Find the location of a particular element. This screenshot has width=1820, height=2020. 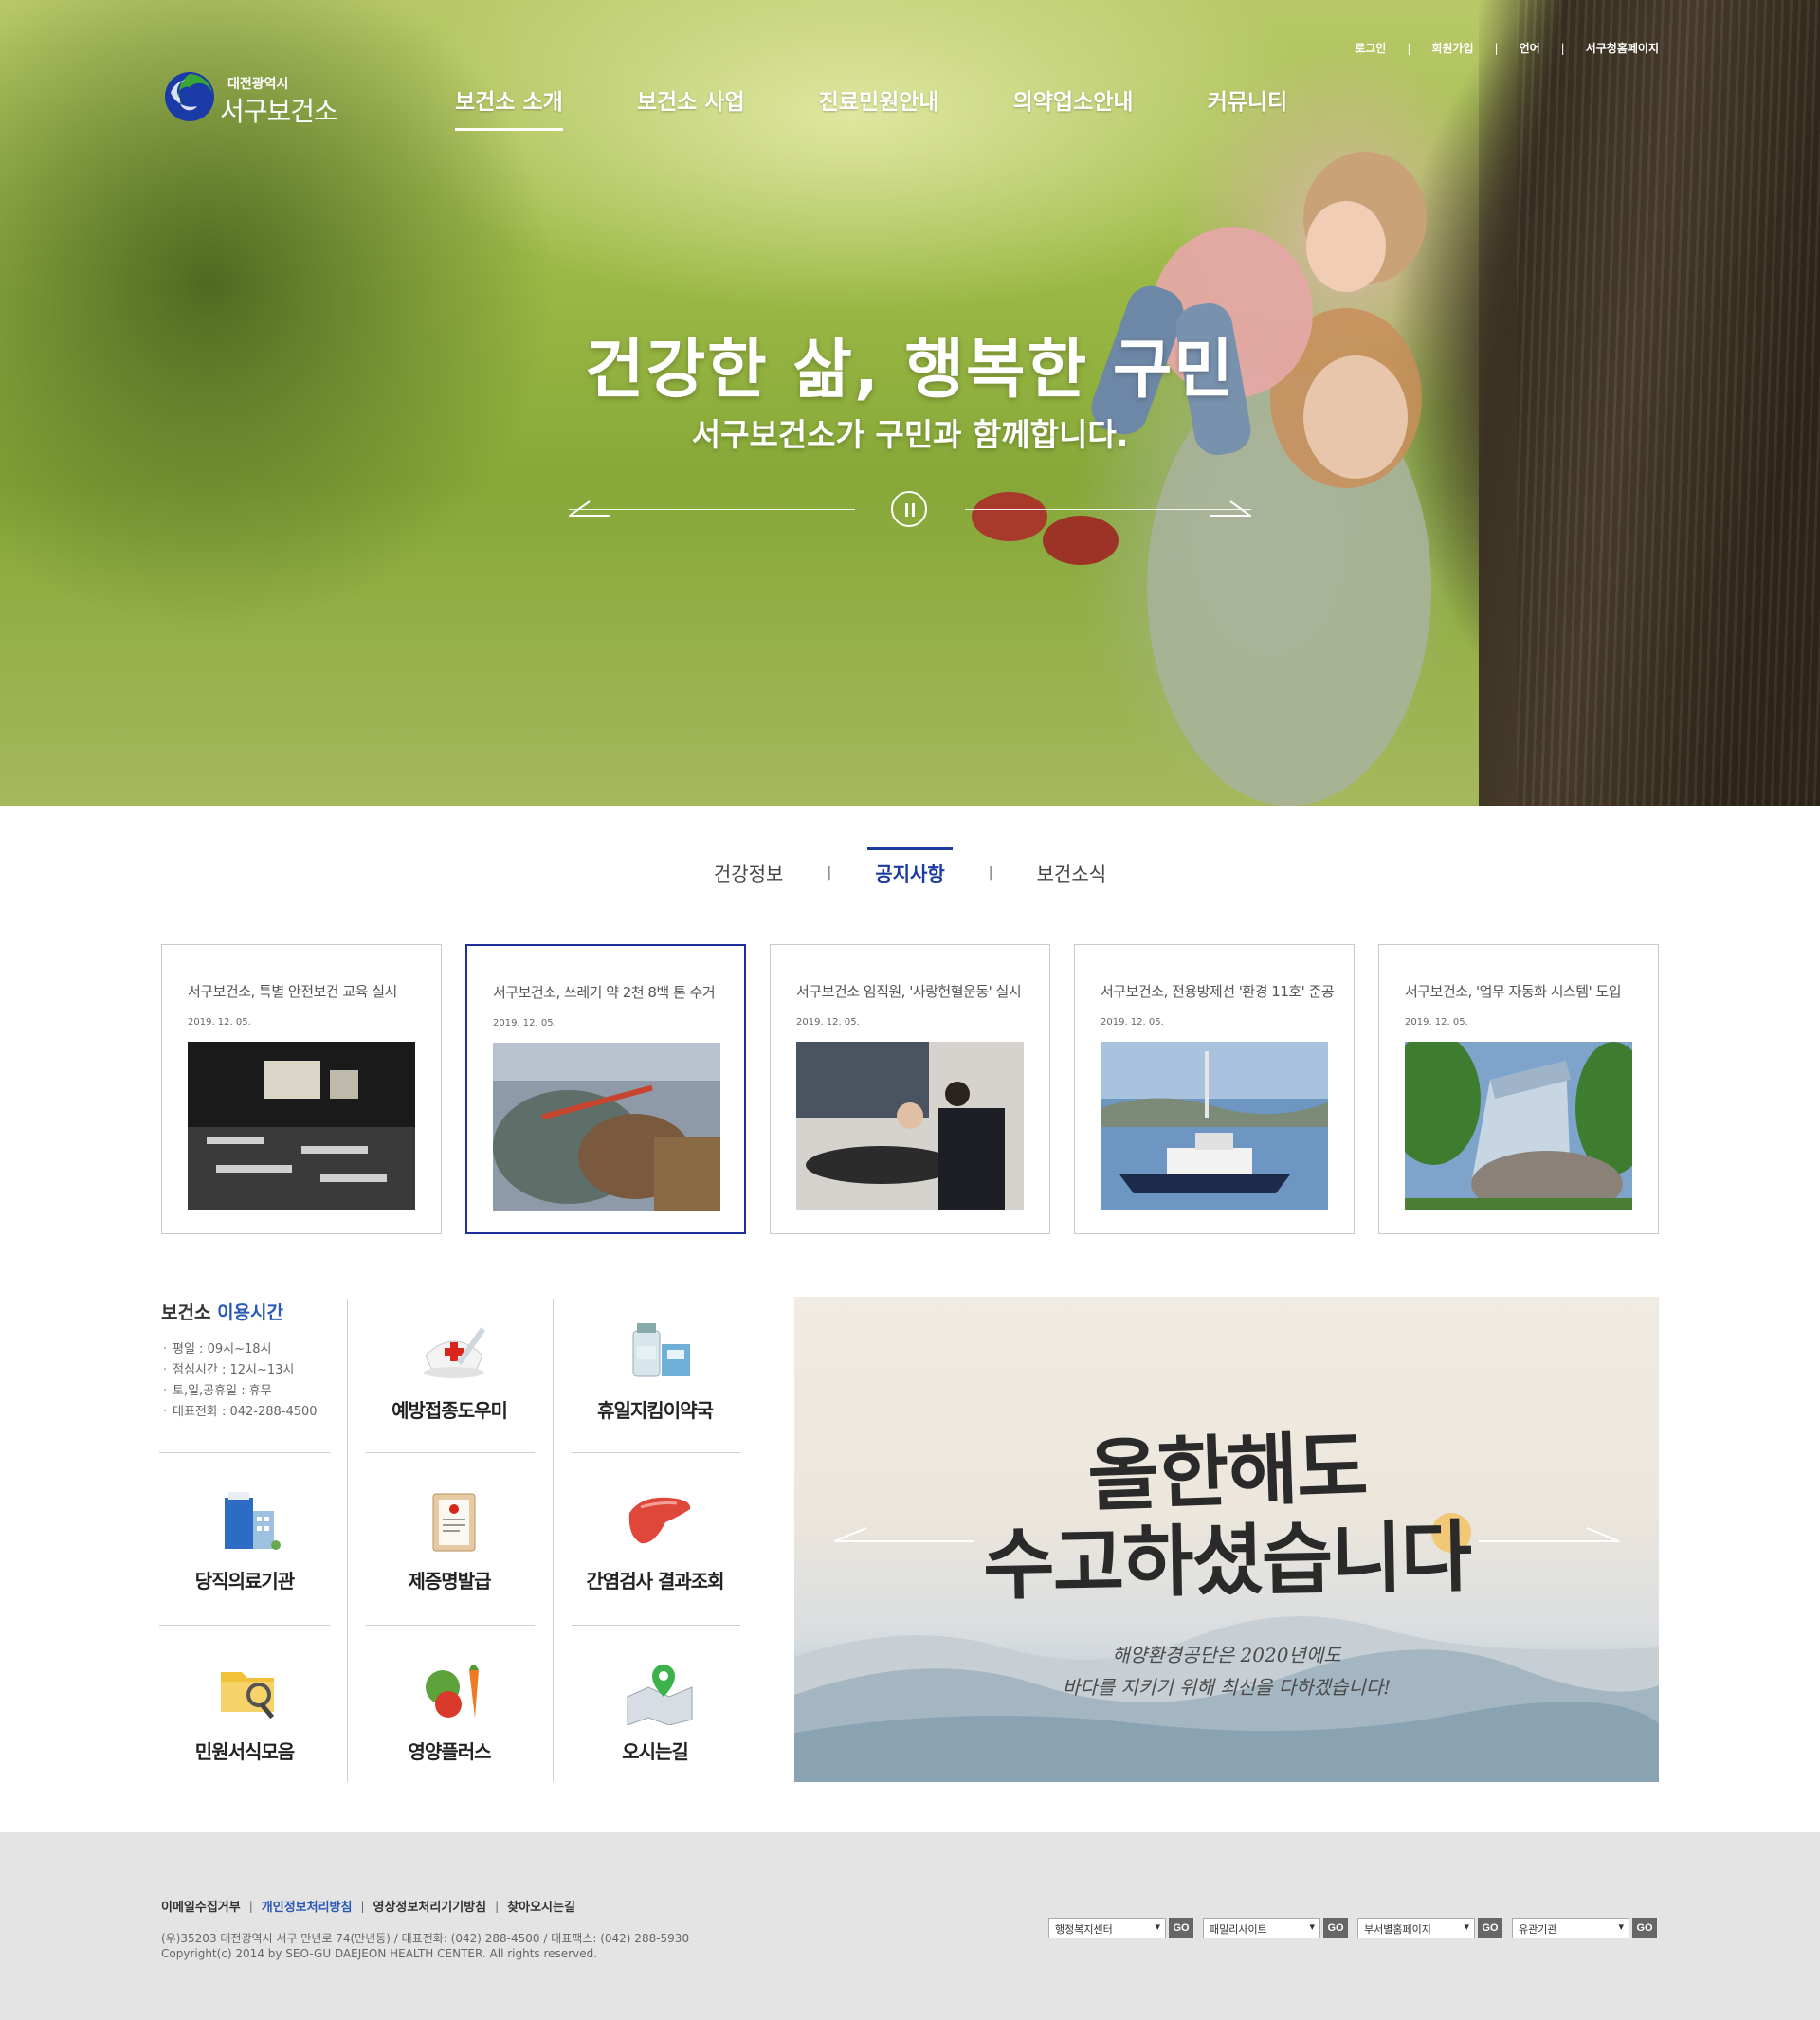

news-card-title: 서구보건소, 쓰레기 약 2천 8백 톤 수거 is located at coordinates (604, 993).